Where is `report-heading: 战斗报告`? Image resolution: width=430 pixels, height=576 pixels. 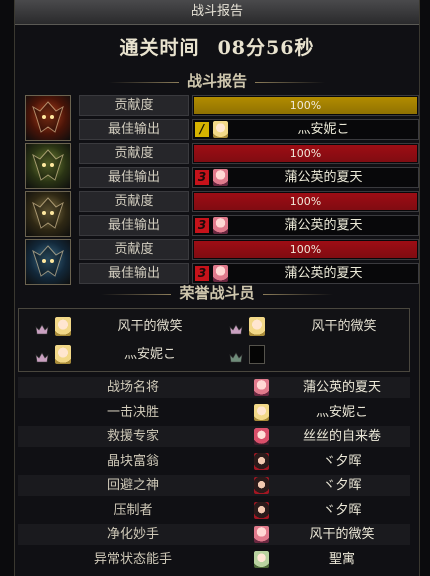
report-heading: 战斗报告 is located at coordinates (217, 80).